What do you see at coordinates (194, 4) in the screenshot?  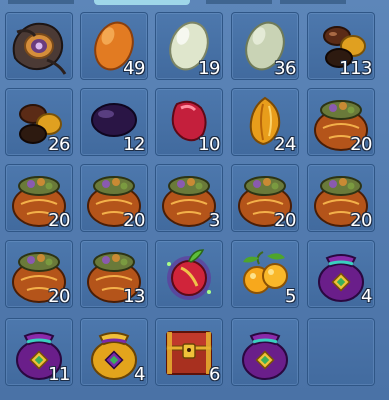 I see `tab-strip` at bounding box center [194, 4].